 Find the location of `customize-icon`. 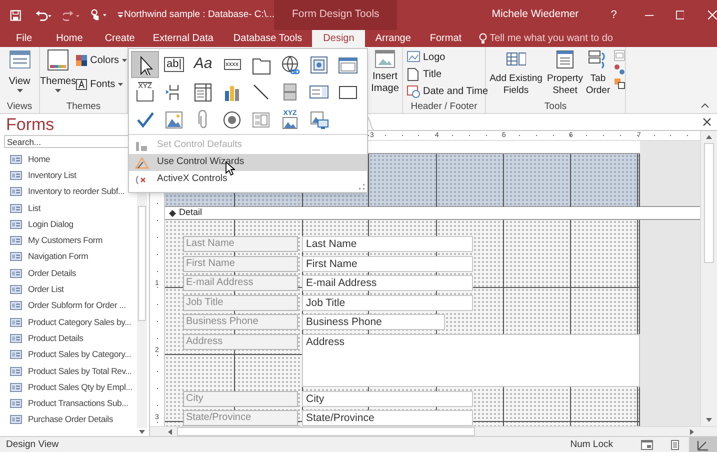

customize-icon is located at coordinates (120, 15).